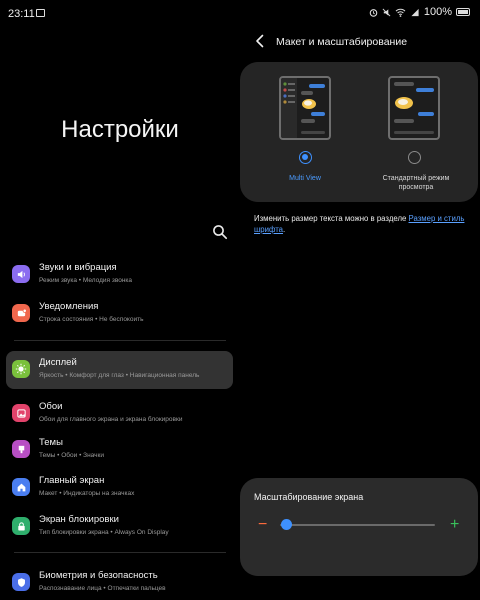 The image size is (480, 600). What do you see at coordinates (21, 413) in the screenshot?
I see `wallpaper-icon` at bounding box center [21, 413].